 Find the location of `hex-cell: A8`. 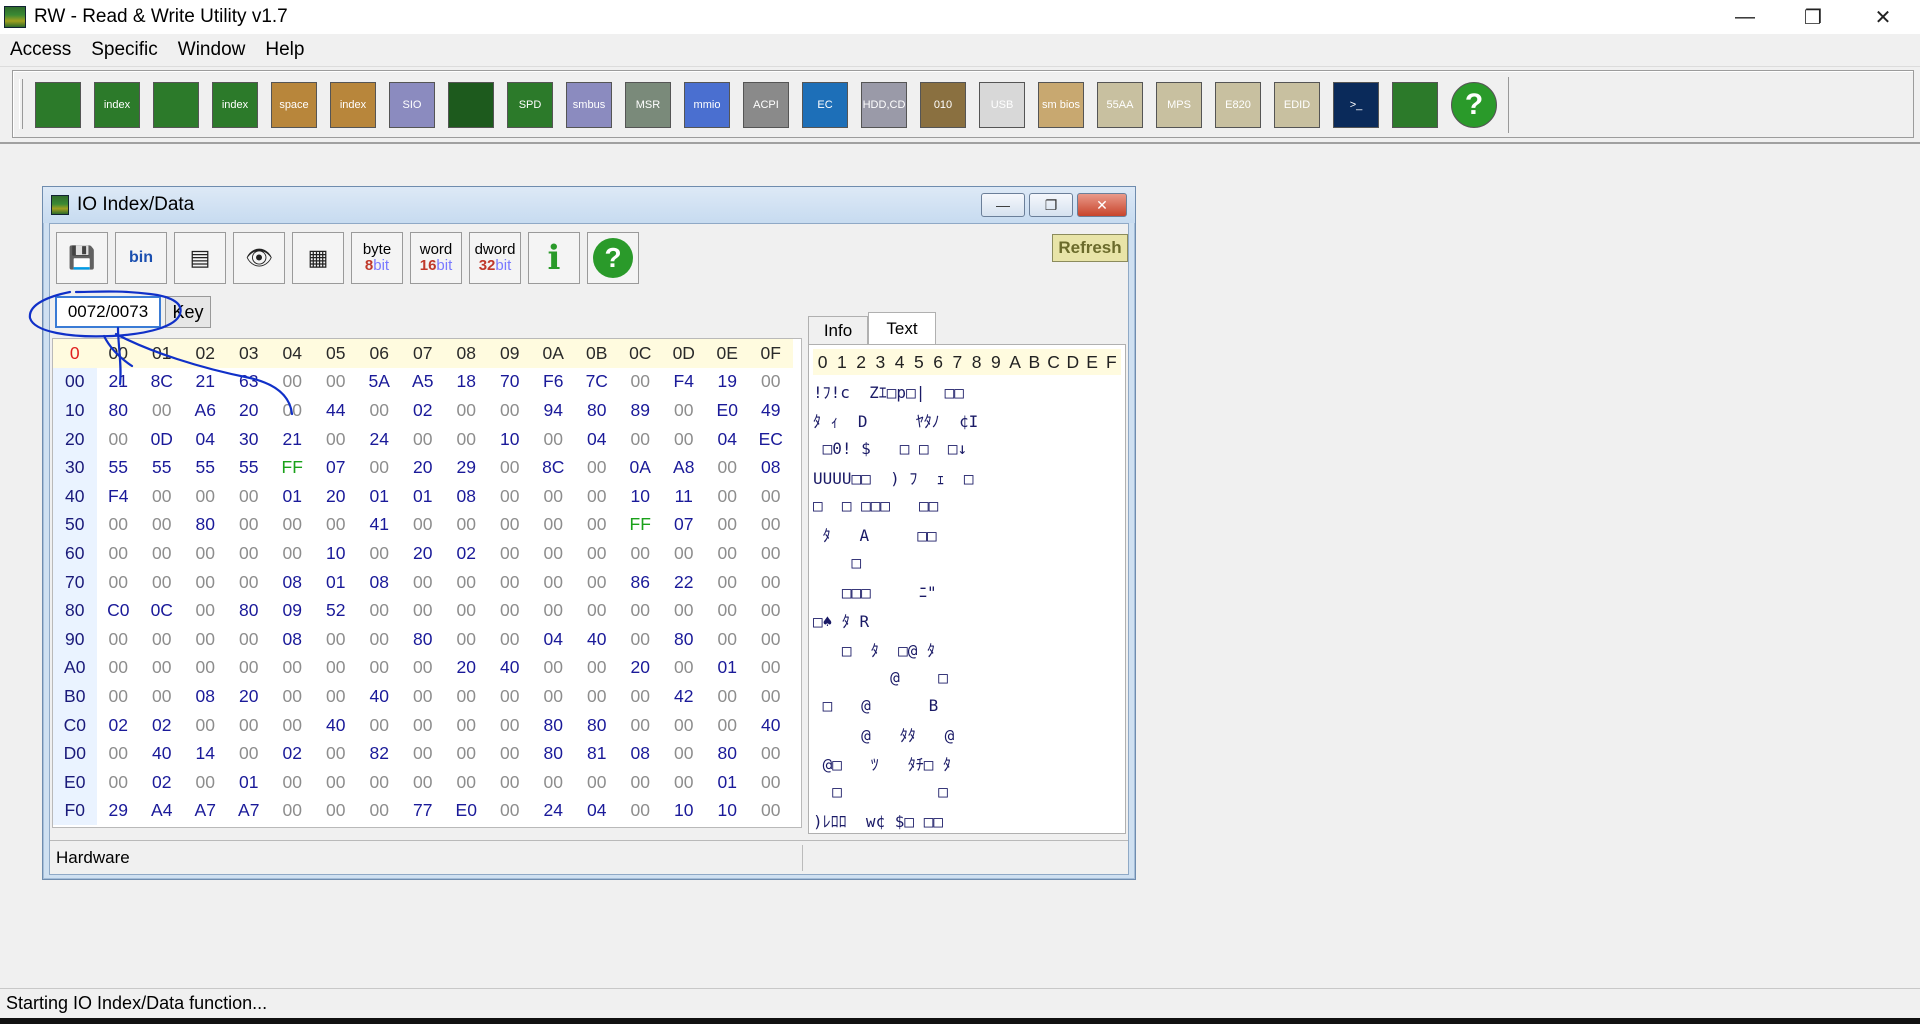

hex-cell: A8 is located at coordinates (684, 467).